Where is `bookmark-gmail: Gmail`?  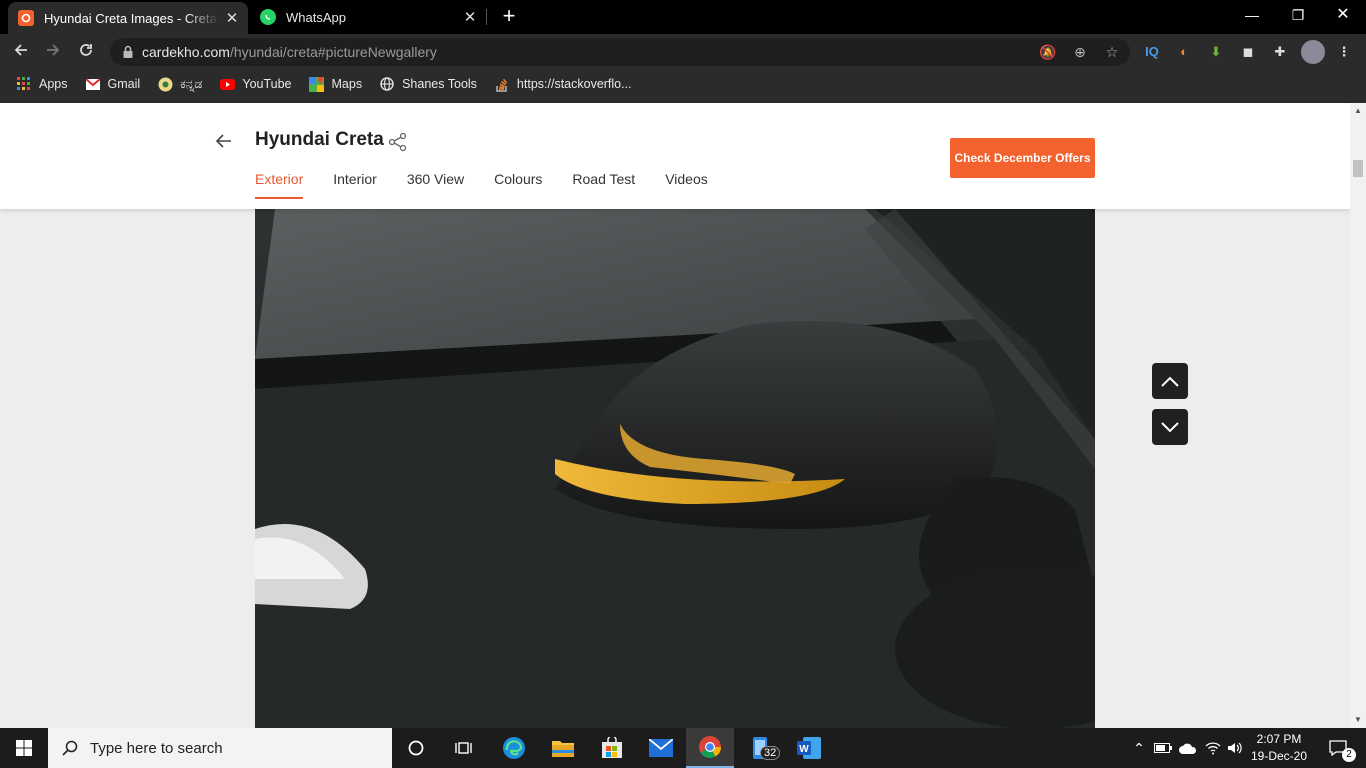 bookmark-gmail: Gmail is located at coordinates (113, 84).